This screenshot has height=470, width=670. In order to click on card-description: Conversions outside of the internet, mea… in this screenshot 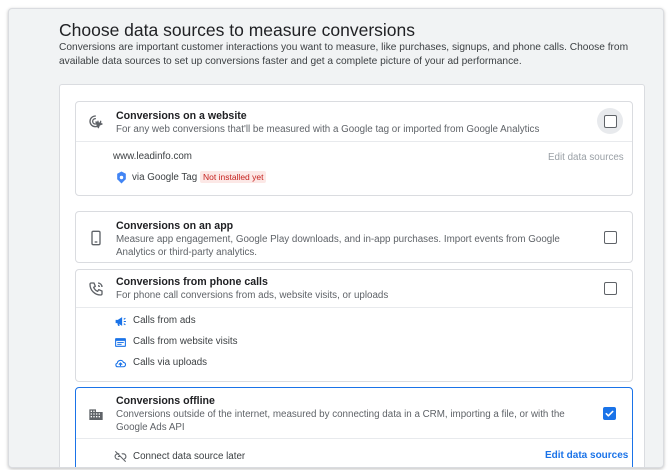, I will do `click(340, 421)`.